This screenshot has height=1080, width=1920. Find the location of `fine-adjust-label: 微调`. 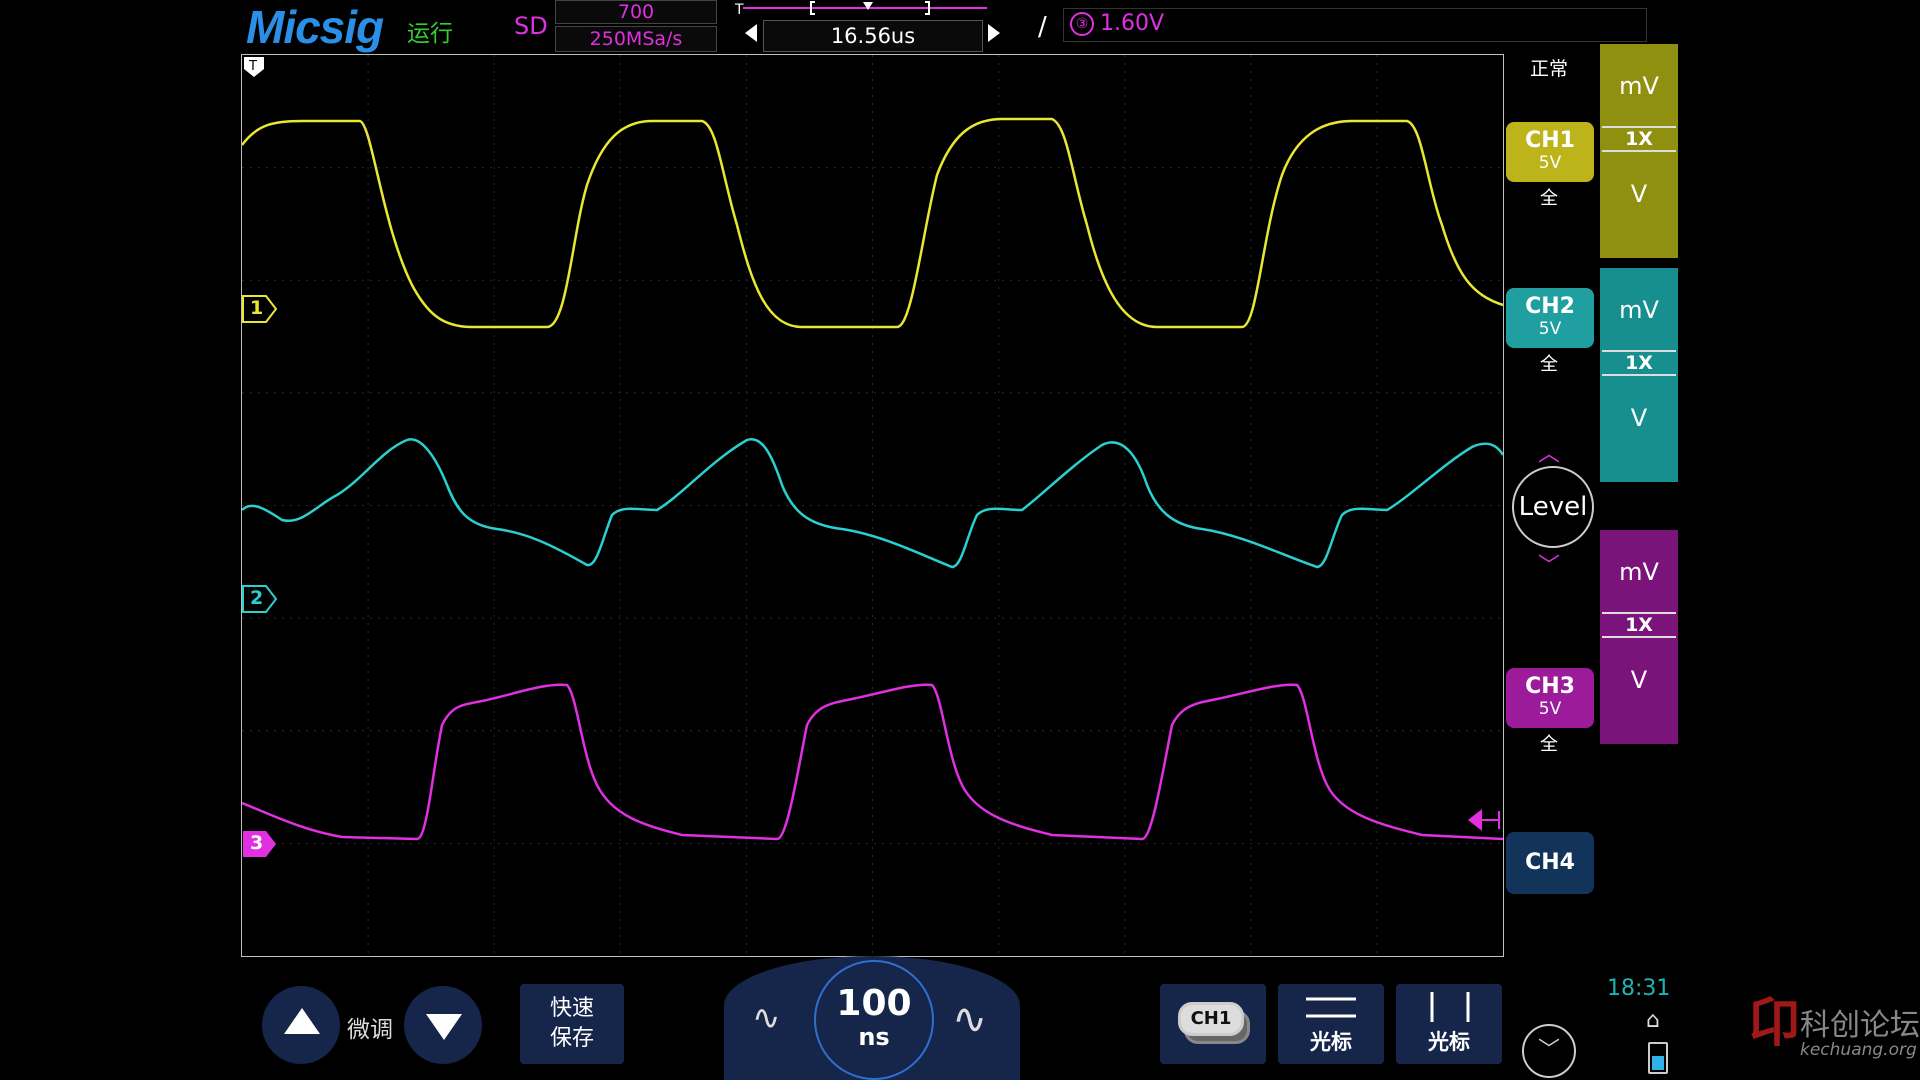

fine-adjust-label: 微调 is located at coordinates (370, 1030).